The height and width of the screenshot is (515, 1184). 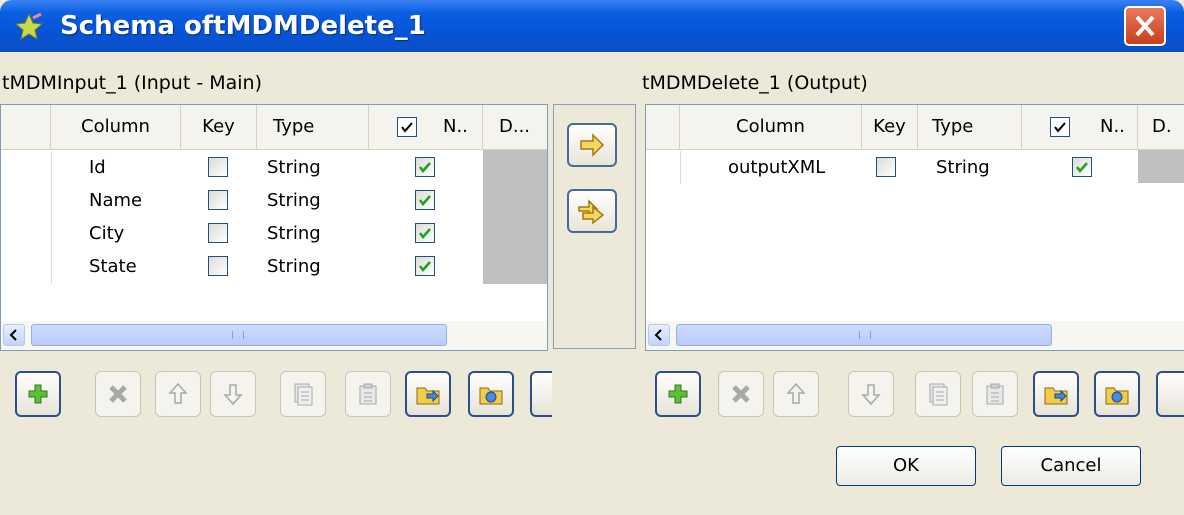 What do you see at coordinates (906, 466) in the screenshot?
I see `ok-button: OK` at bounding box center [906, 466].